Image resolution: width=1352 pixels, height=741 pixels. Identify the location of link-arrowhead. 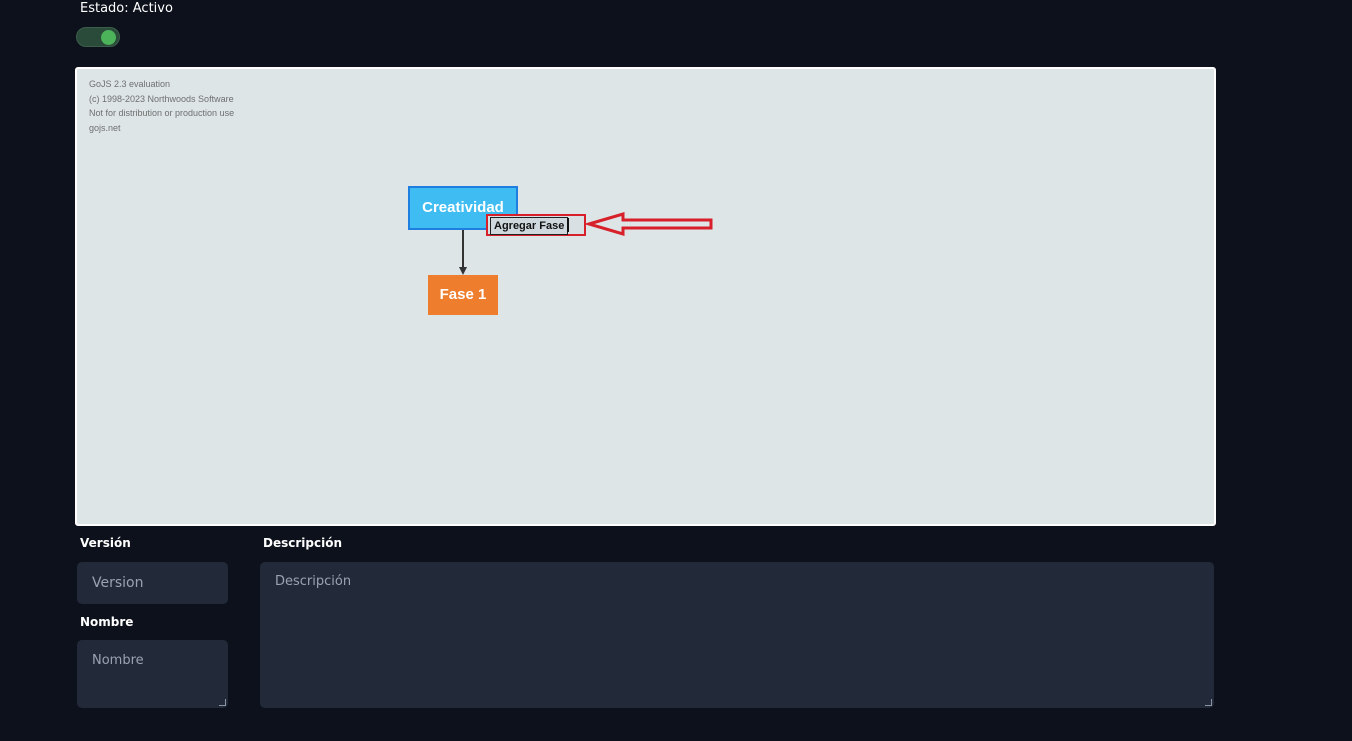
(463, 271).